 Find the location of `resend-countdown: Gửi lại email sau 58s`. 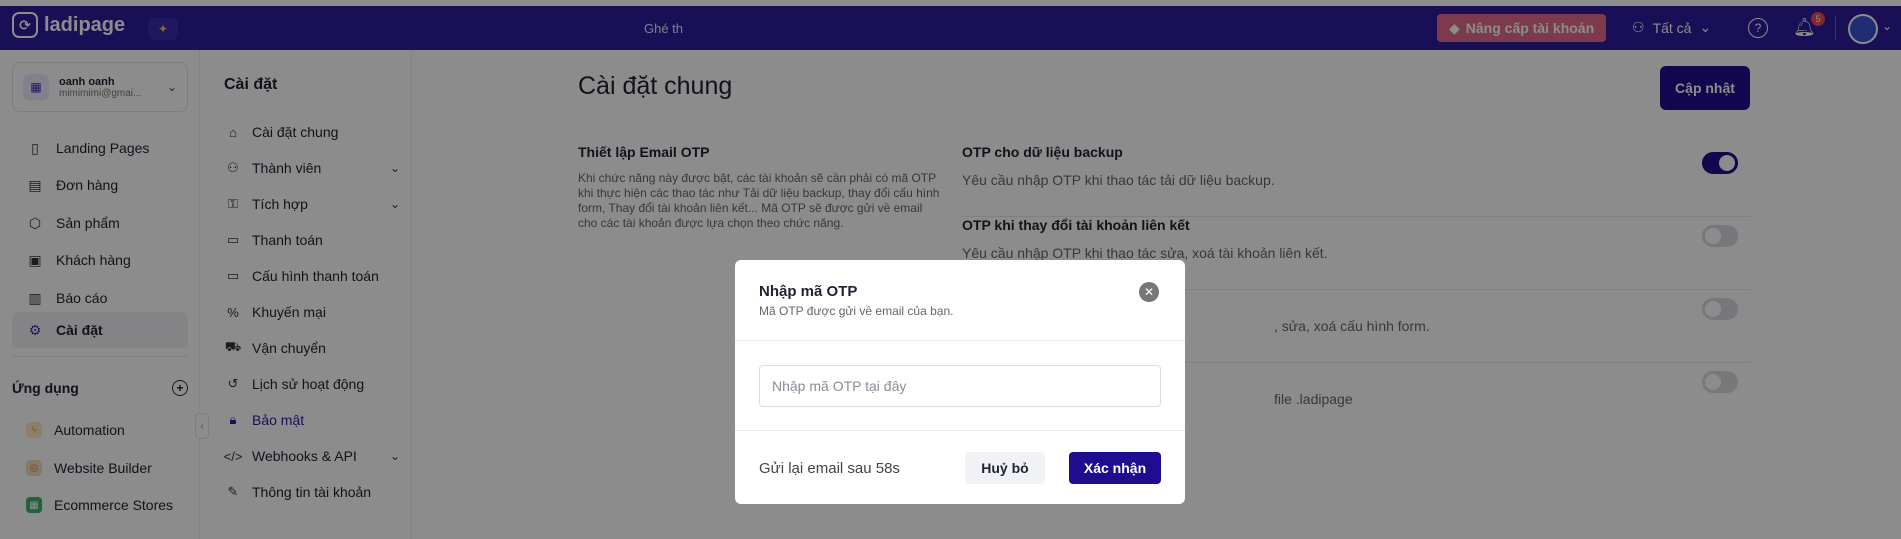

resend-countdown: Gửi lại email sau 58s is located at coordinates (829, 468).